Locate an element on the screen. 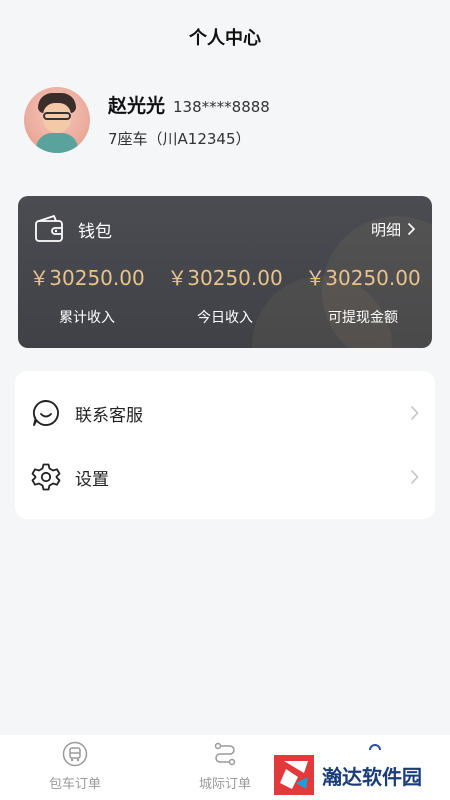  vehicle-info: 7座车（川A12345） is located at coordinates (179, 139).